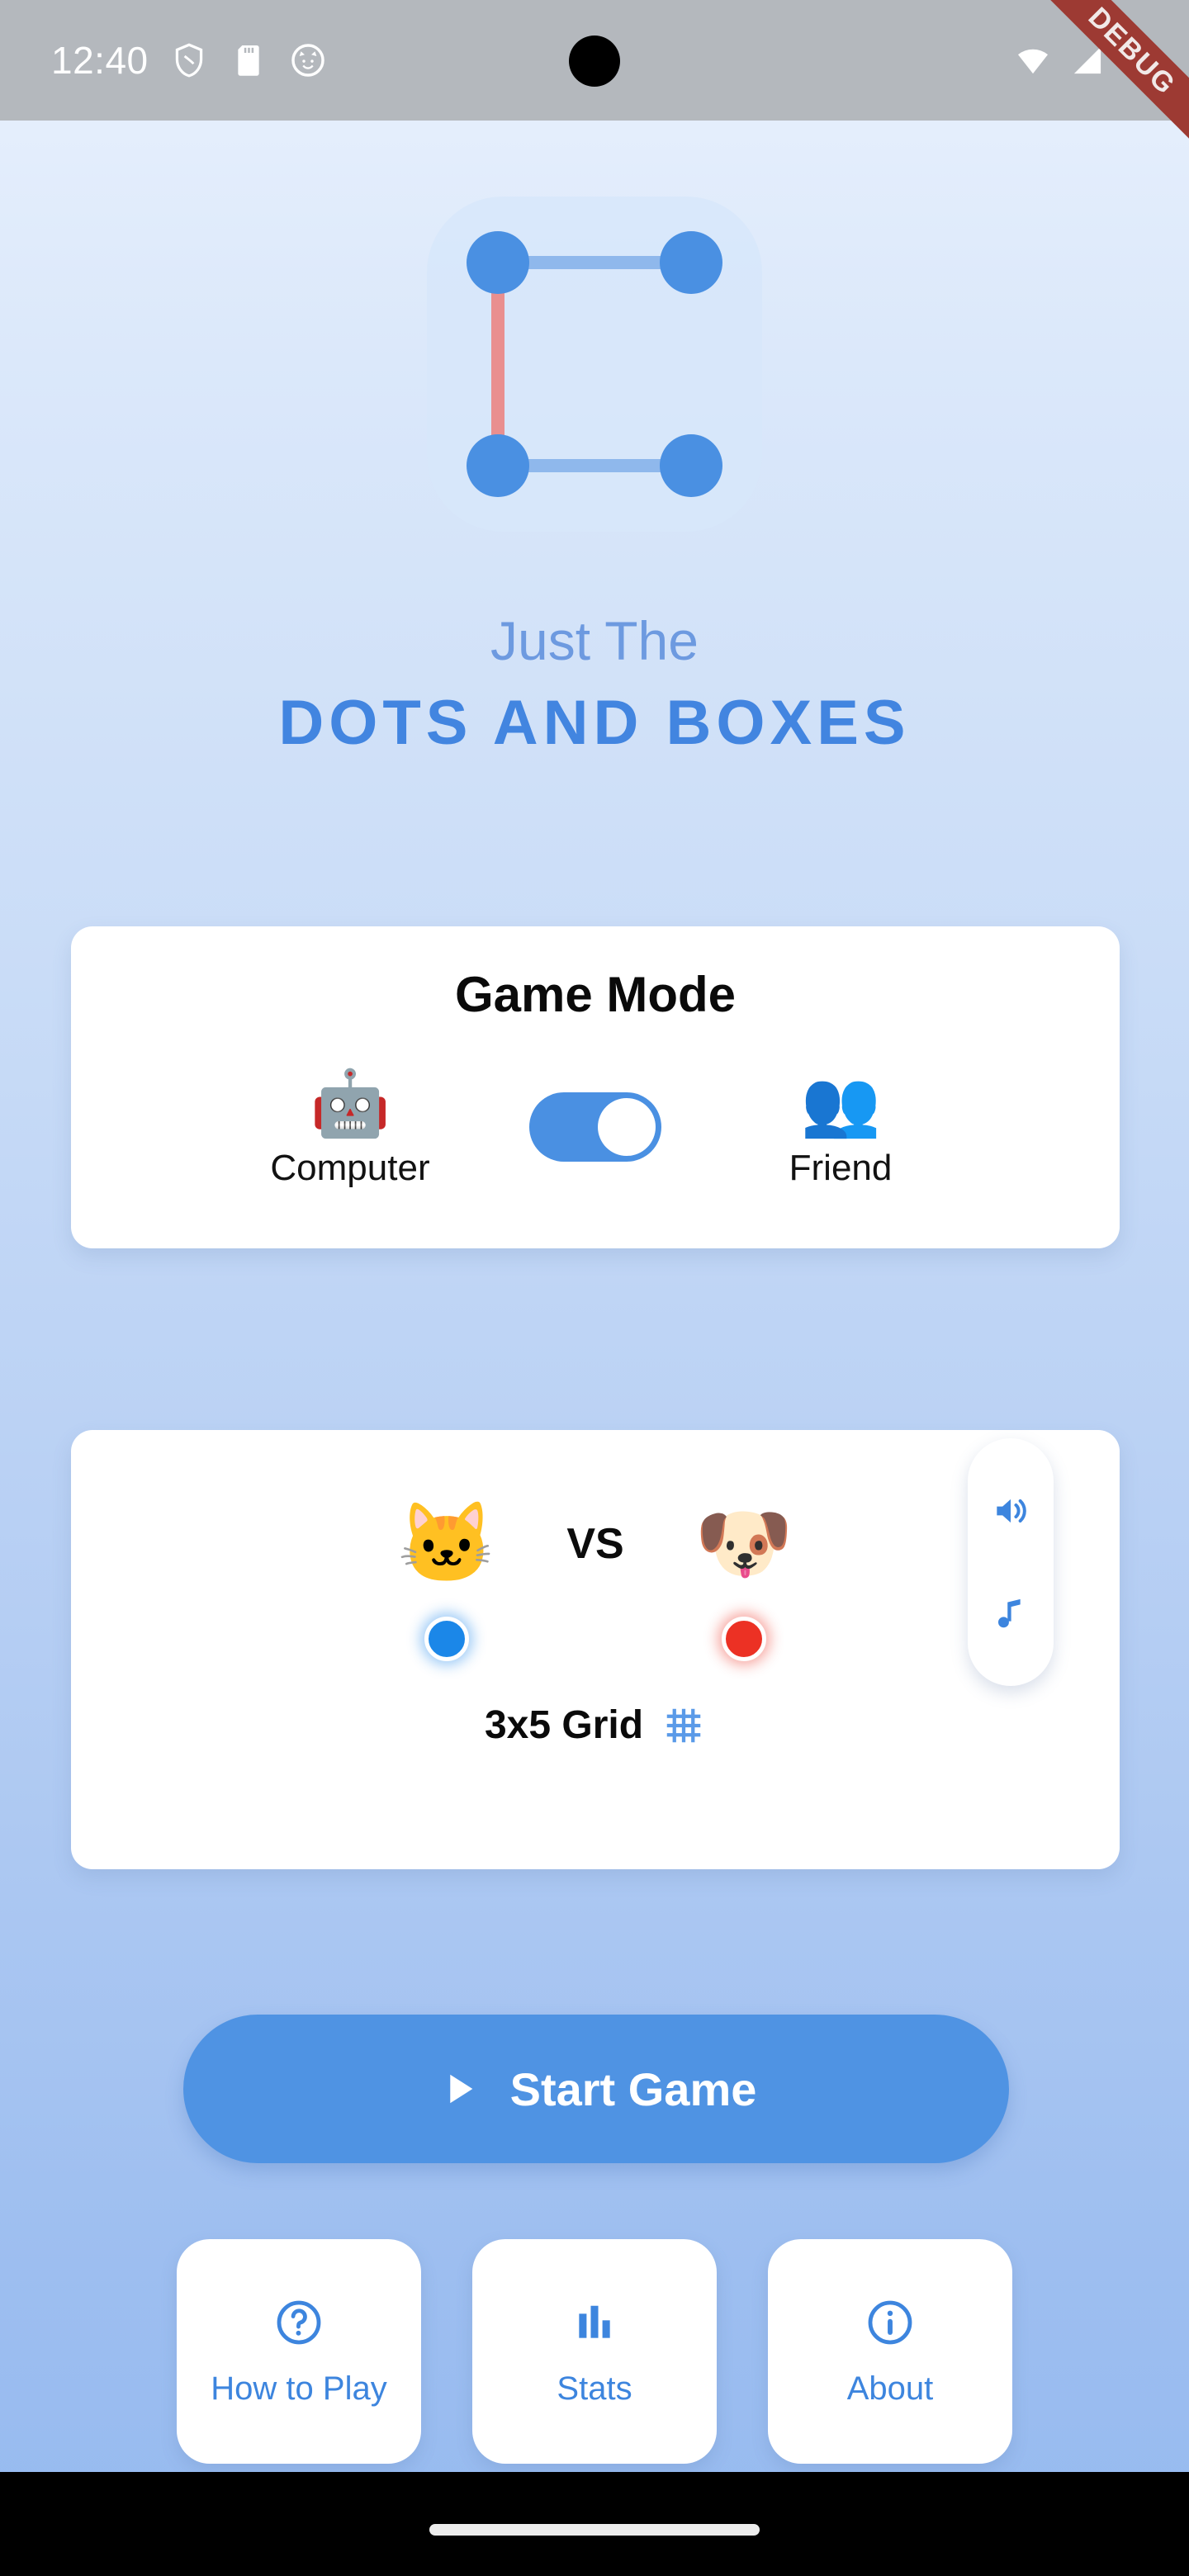  What do you see at coordinates (1101, 60) in the screenshot?
I see `status-bar-right` at bounding box center [1101, 60].